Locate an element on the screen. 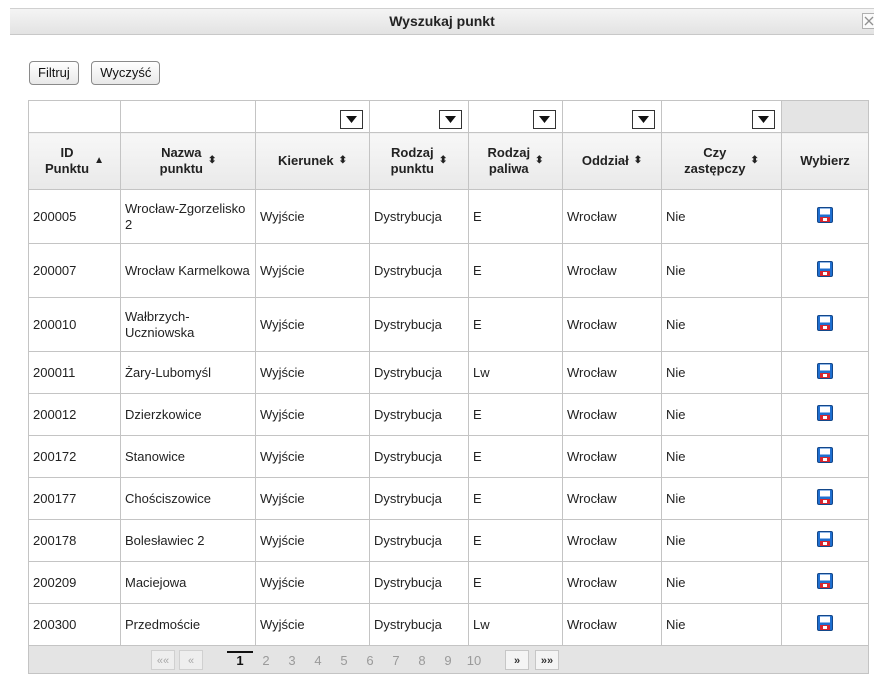 Image resolution: width=874 pixels, height=674 pixels. filter-direction-select is located at coordinates (312, 116).